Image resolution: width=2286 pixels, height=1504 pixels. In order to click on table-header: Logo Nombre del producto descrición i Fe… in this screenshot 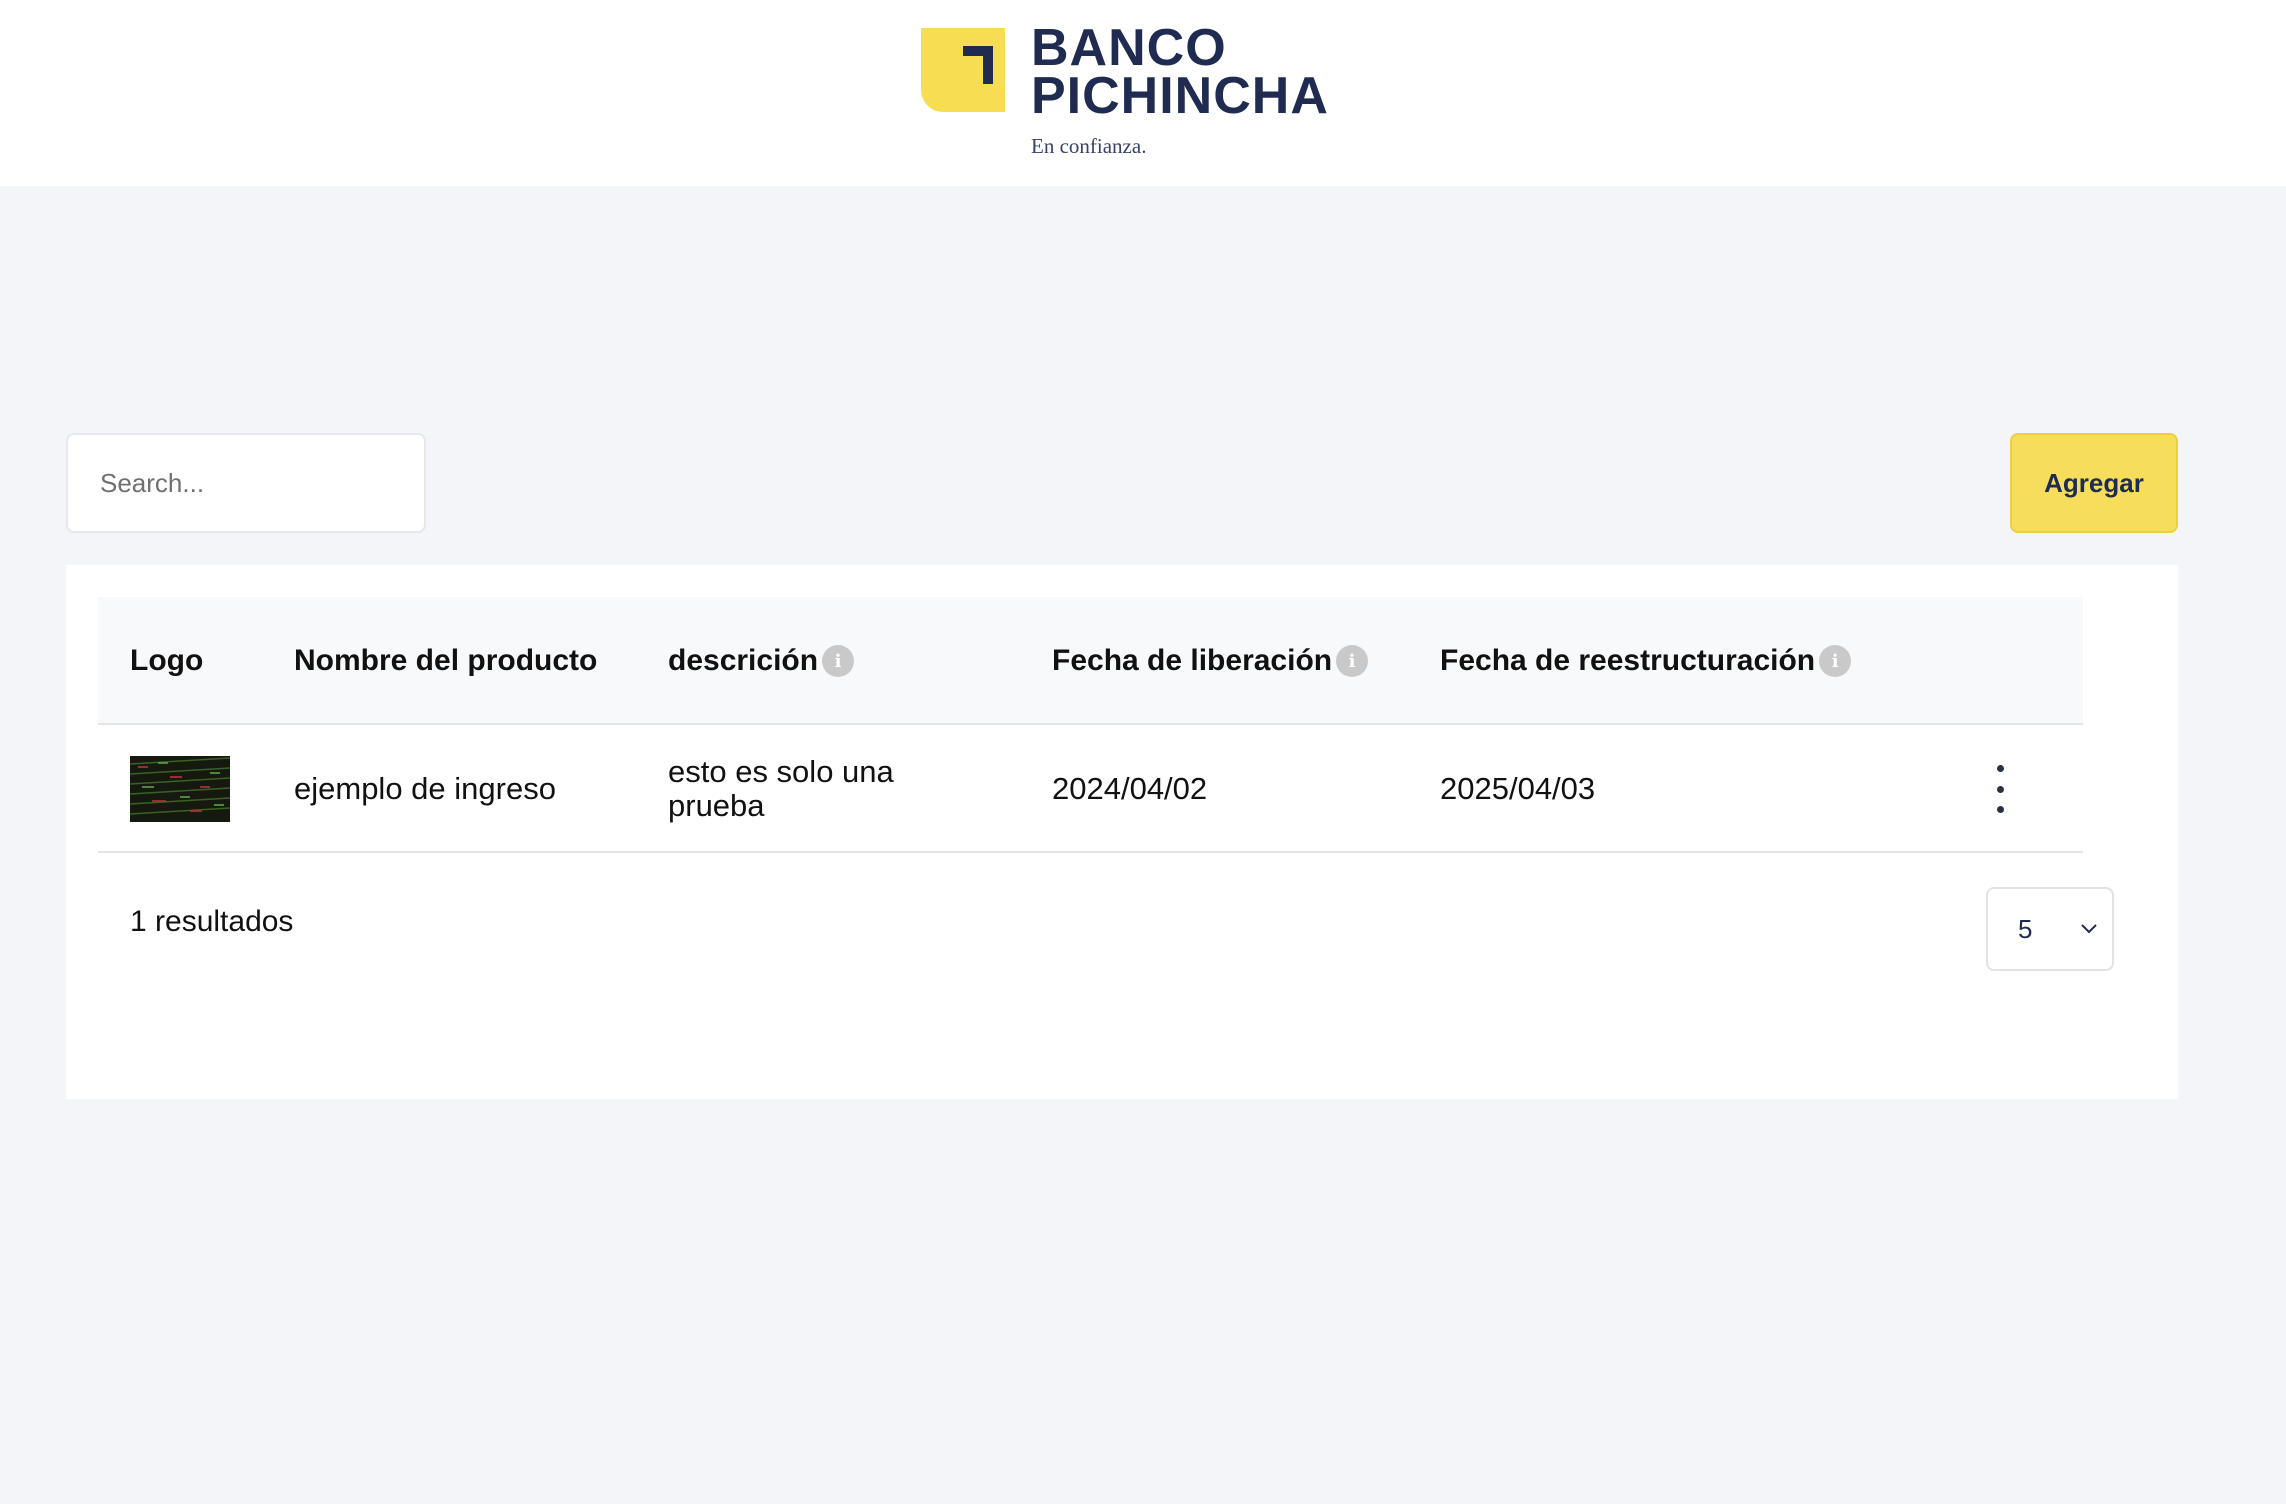, I will do `click(1090, 661)`.